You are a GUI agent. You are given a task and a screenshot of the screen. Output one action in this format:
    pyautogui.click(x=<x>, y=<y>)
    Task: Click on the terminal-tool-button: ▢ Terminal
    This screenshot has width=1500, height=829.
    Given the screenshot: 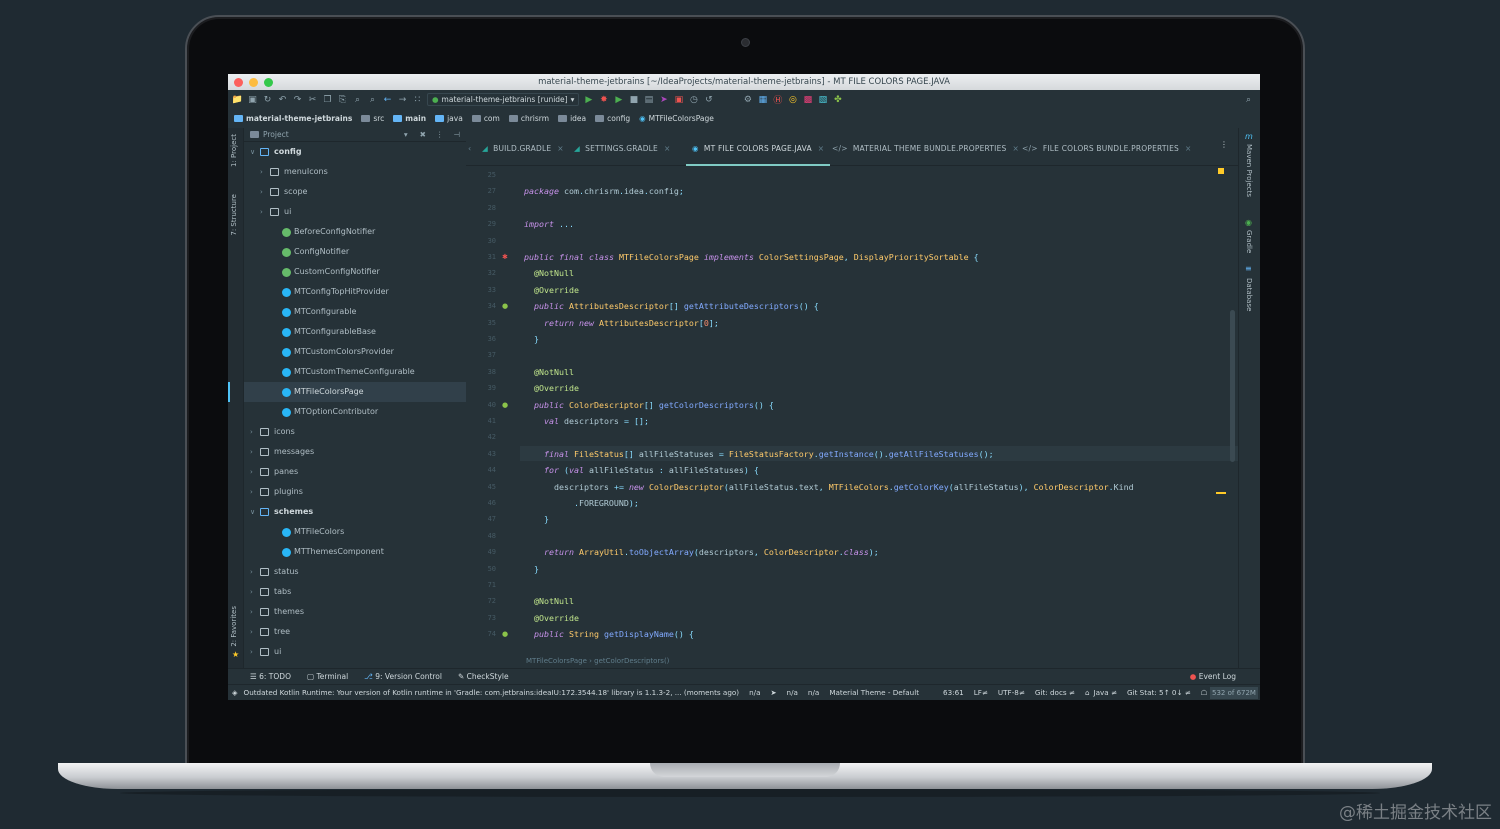 What is the action you would take?
    pyautogui.click(x=327, y=676)
    